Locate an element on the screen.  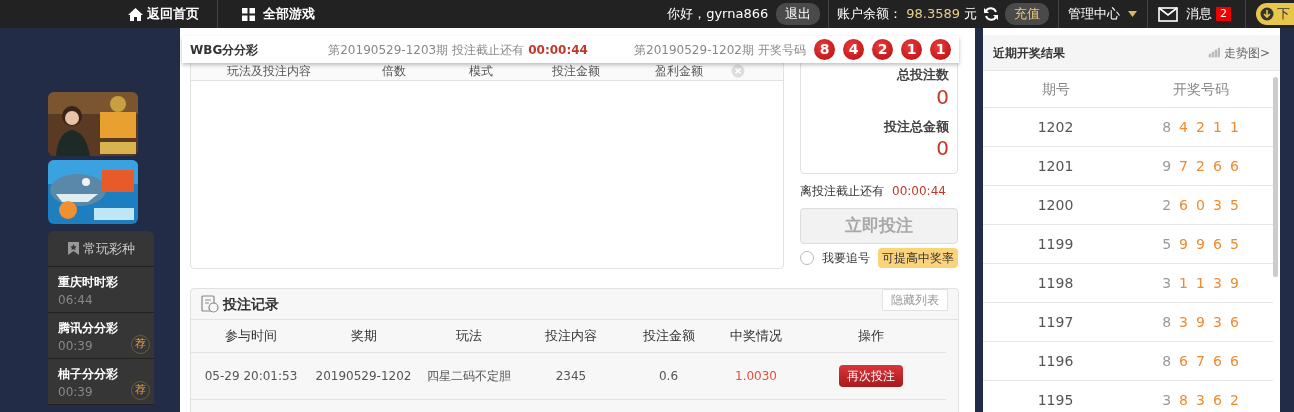
table-cell-text: 1196 is located at coordinates (1055, 361).